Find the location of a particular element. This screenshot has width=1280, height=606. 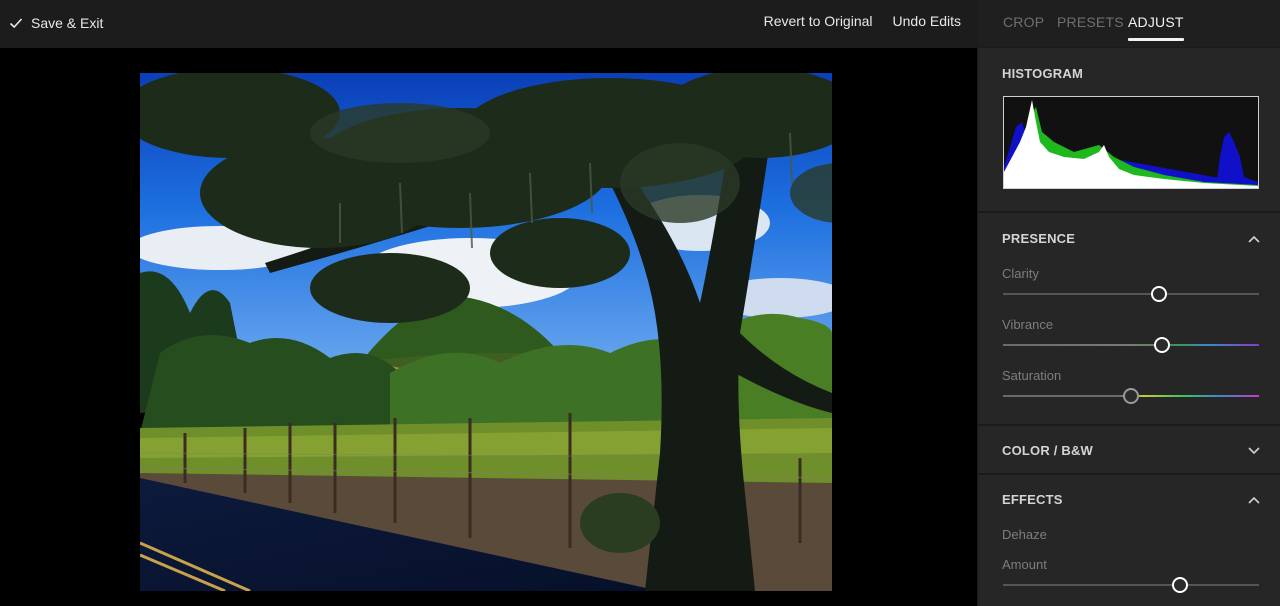

color-bw-section: COLOR / B&W is located at coordinates (1129, 450).